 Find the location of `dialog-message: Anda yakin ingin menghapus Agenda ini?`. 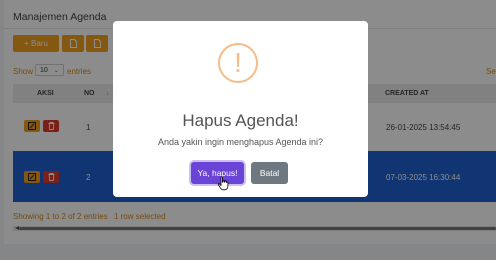

dialog-message: Anda yakin ingin menghapus Agenda ini? is located at coordinates (240, 142).